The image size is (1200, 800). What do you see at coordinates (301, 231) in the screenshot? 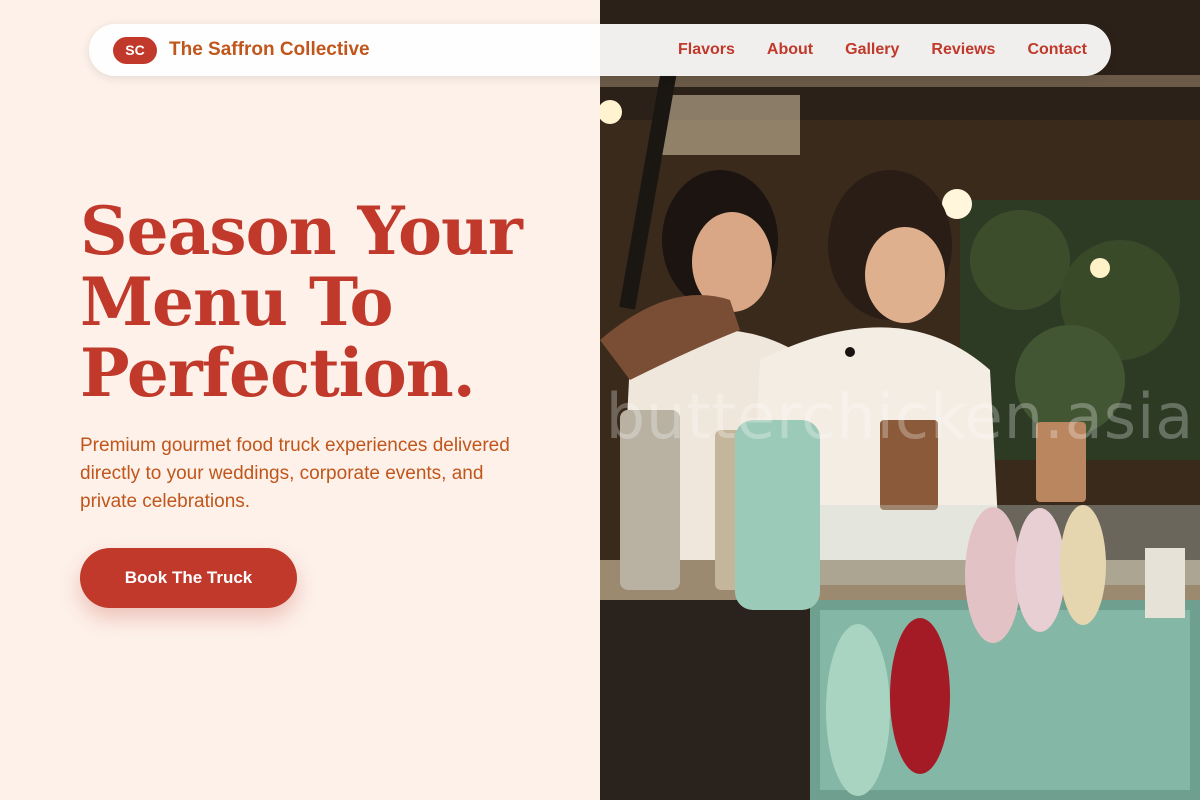
I see `hero-title-line-1: Season Your` at bounding box center [301, 231].